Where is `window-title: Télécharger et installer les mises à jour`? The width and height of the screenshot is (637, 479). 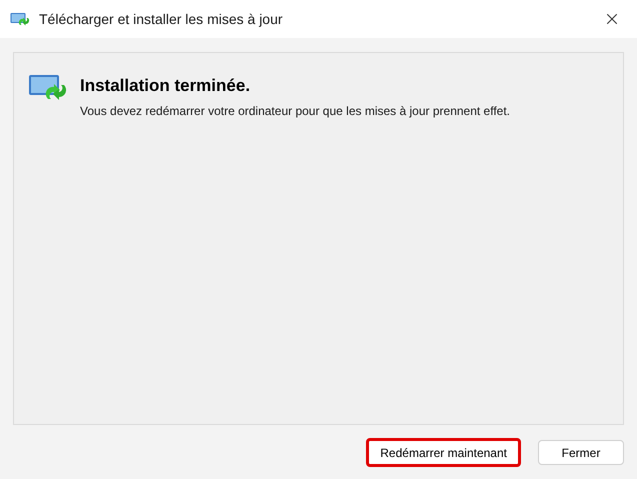 window-title: Télécharger et installer les mises à jour is located at coordinates (161, 19).